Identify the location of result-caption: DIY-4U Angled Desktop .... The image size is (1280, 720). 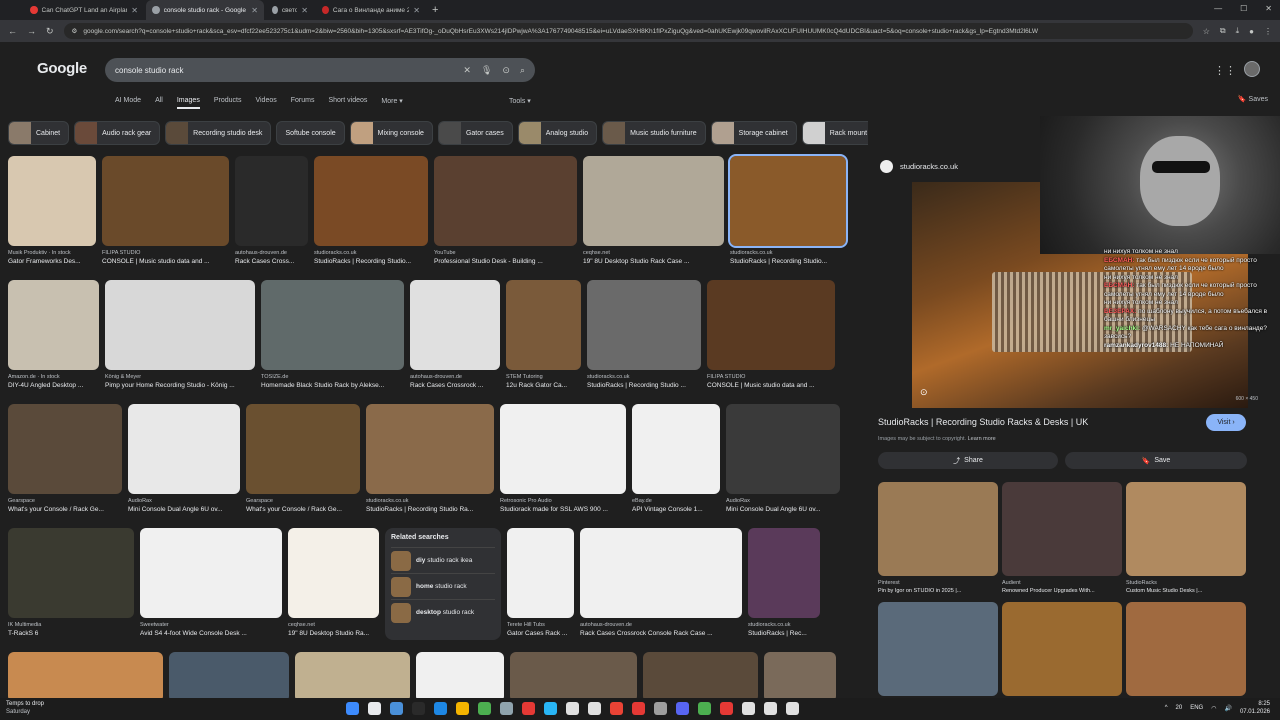
(53, 385).